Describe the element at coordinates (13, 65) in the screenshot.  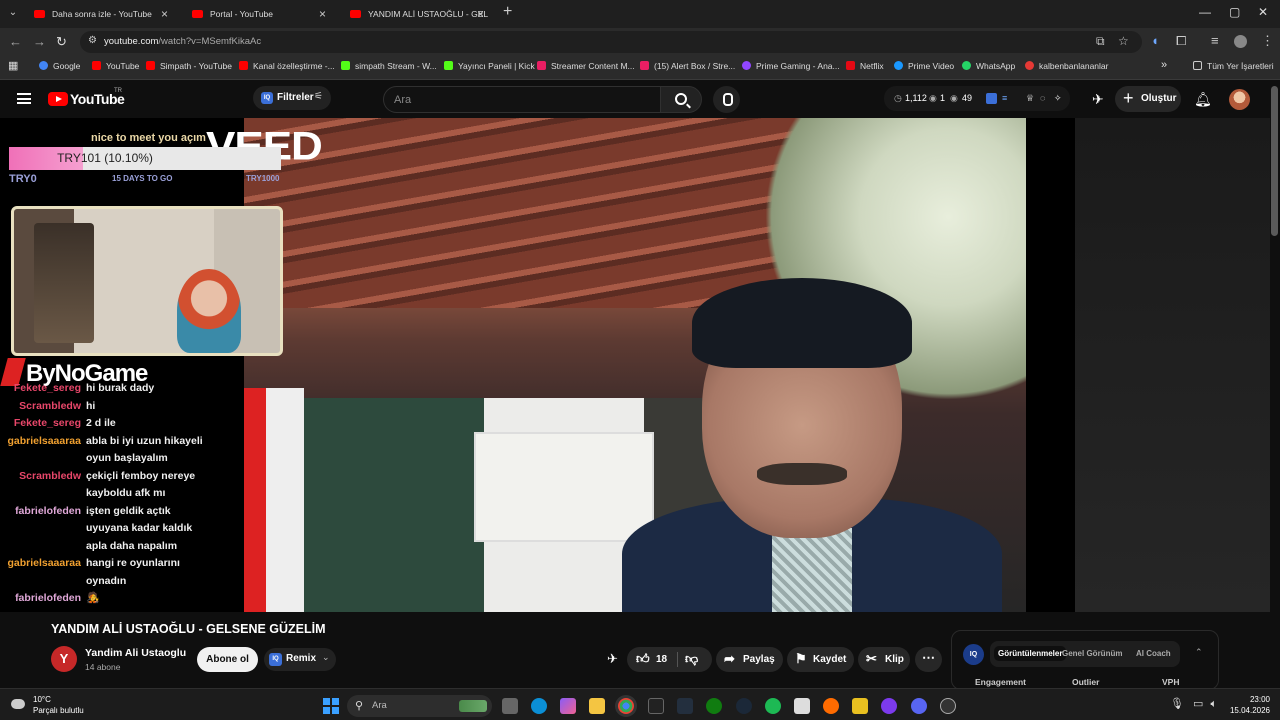
I see `apps-grid-icon: ▦` at that location.